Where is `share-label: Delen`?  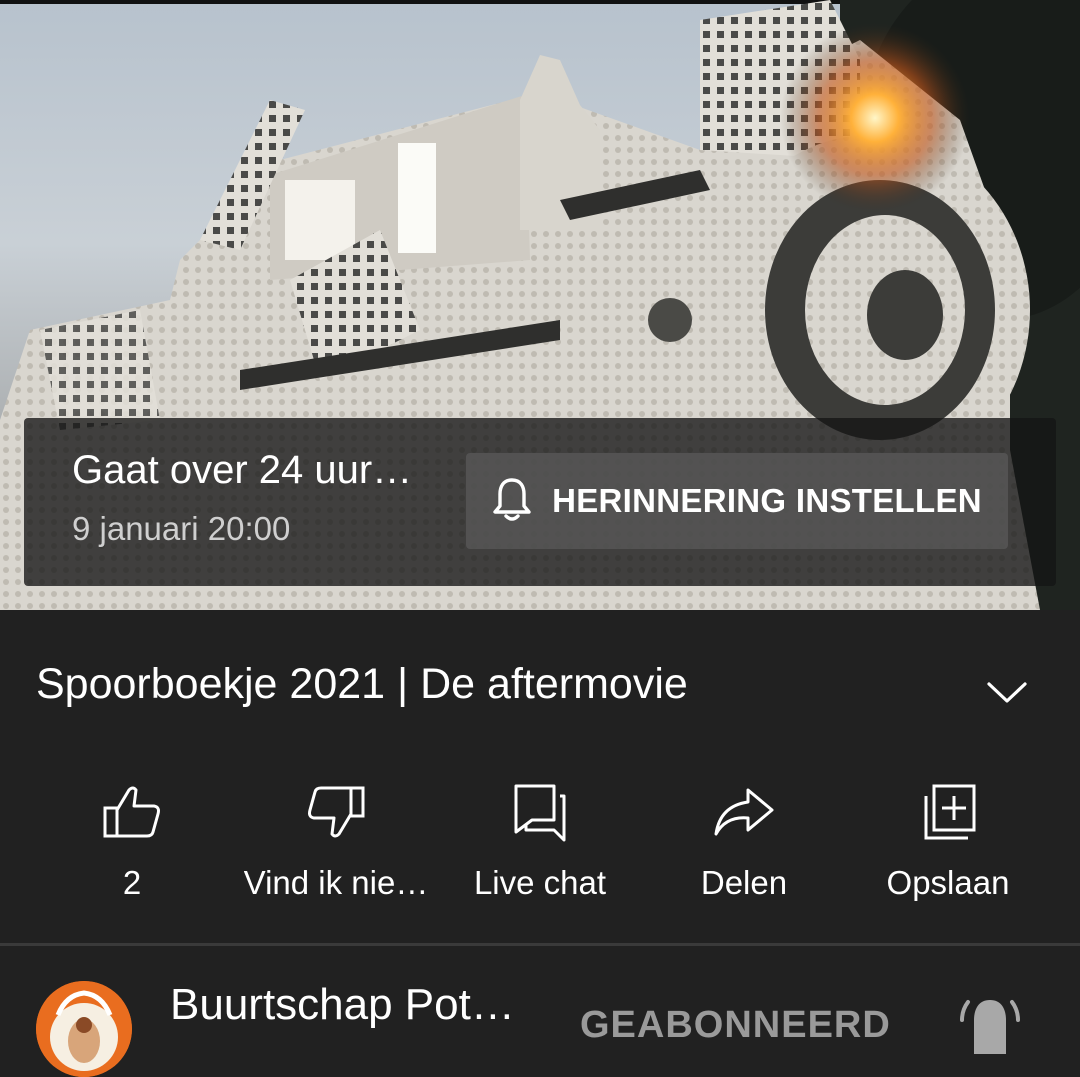 share-label: Delen is located at coordinates (744, 882).